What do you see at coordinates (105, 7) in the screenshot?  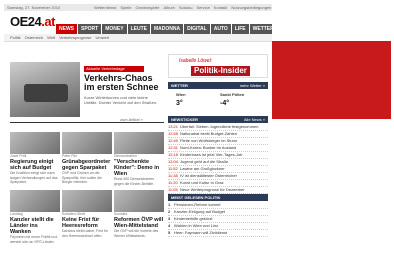 I see `utility-link: Wetterdienst` at bounding box center [105, 7].